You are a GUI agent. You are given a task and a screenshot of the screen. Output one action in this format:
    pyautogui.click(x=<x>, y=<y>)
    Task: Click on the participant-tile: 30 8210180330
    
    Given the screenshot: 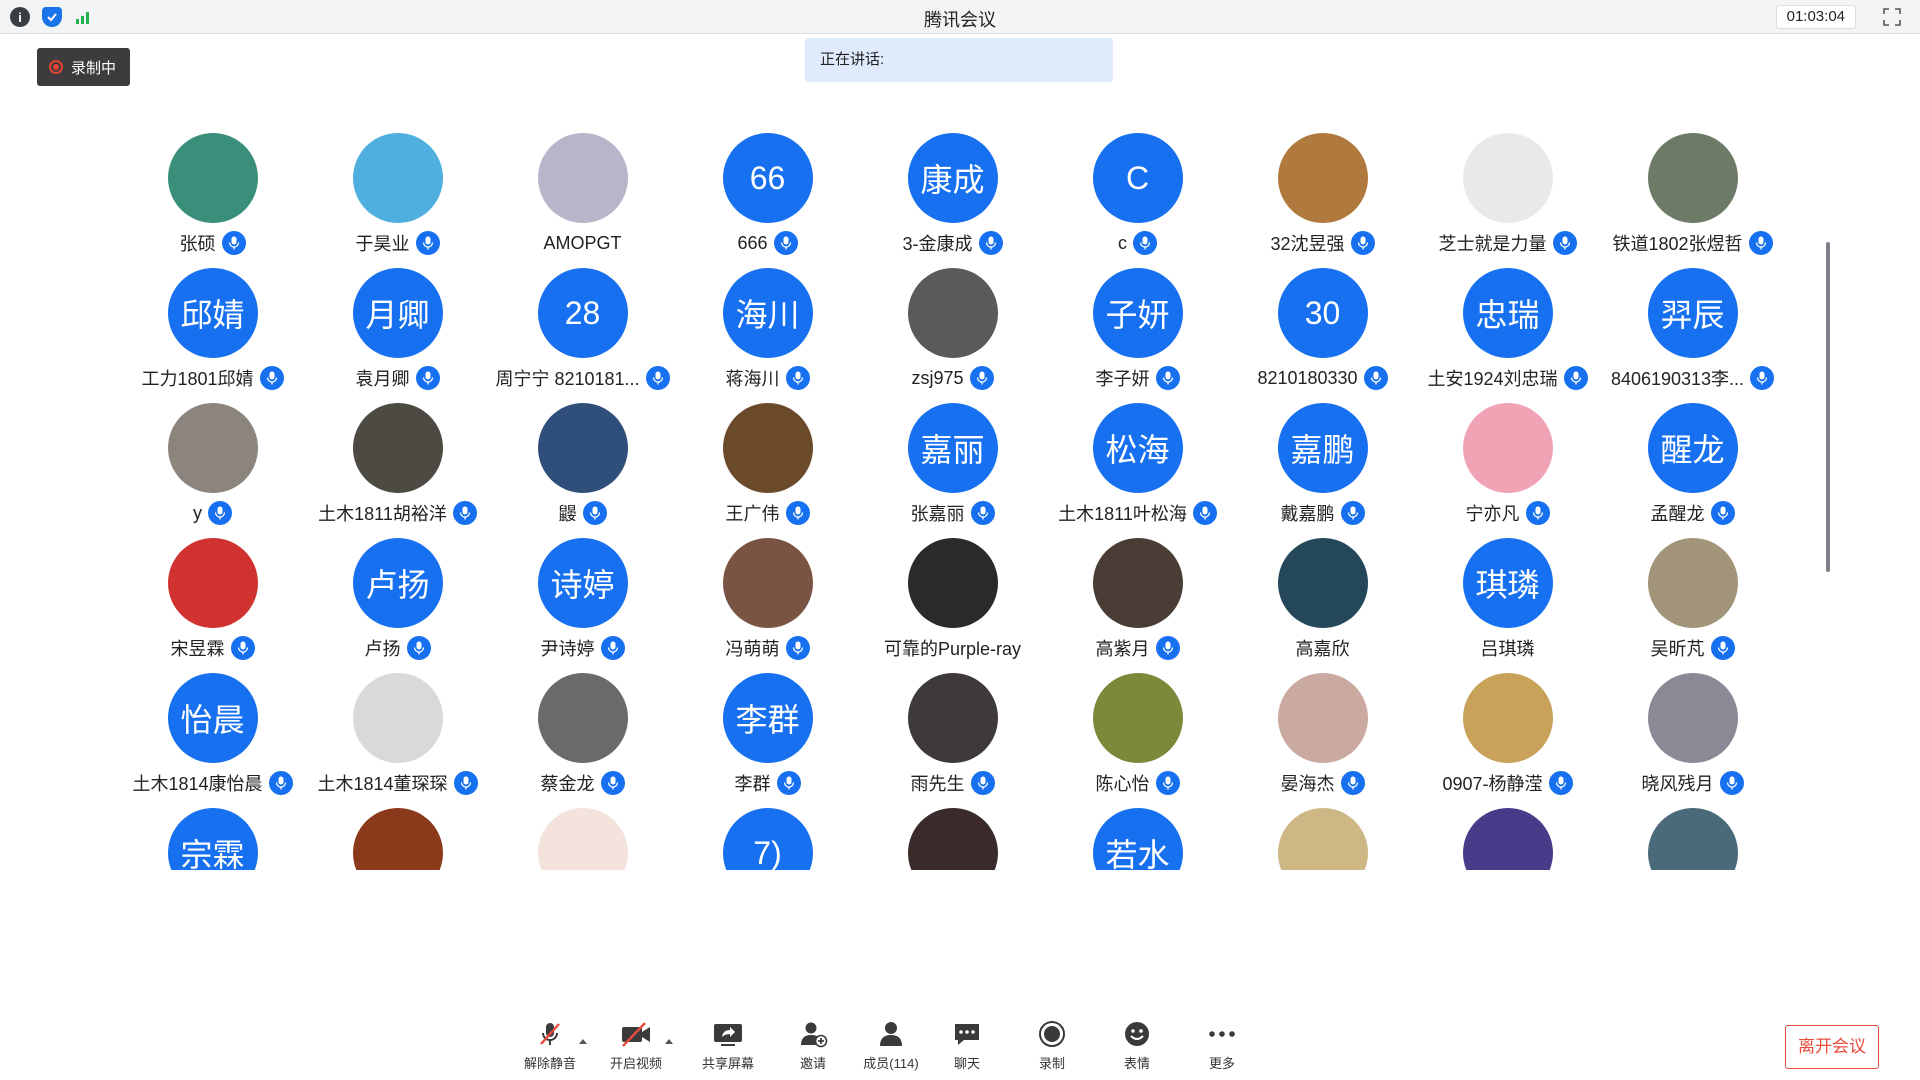 What is the action you would take?
    pyautogui.click(x=1322, y=330)
    